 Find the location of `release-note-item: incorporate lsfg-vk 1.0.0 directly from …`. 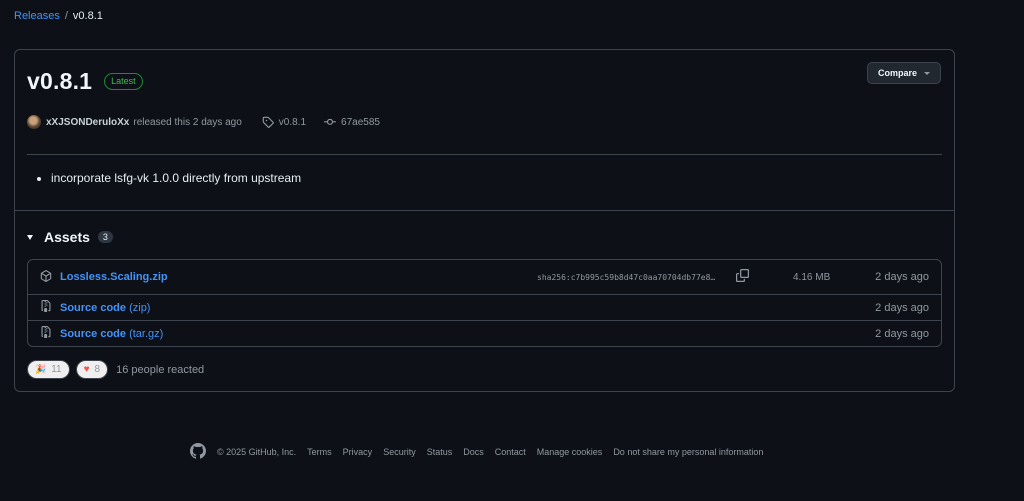

release-note-item: incorporate lsfg-vk 1.0.0 directly from … is located at coordinates (176, 178).